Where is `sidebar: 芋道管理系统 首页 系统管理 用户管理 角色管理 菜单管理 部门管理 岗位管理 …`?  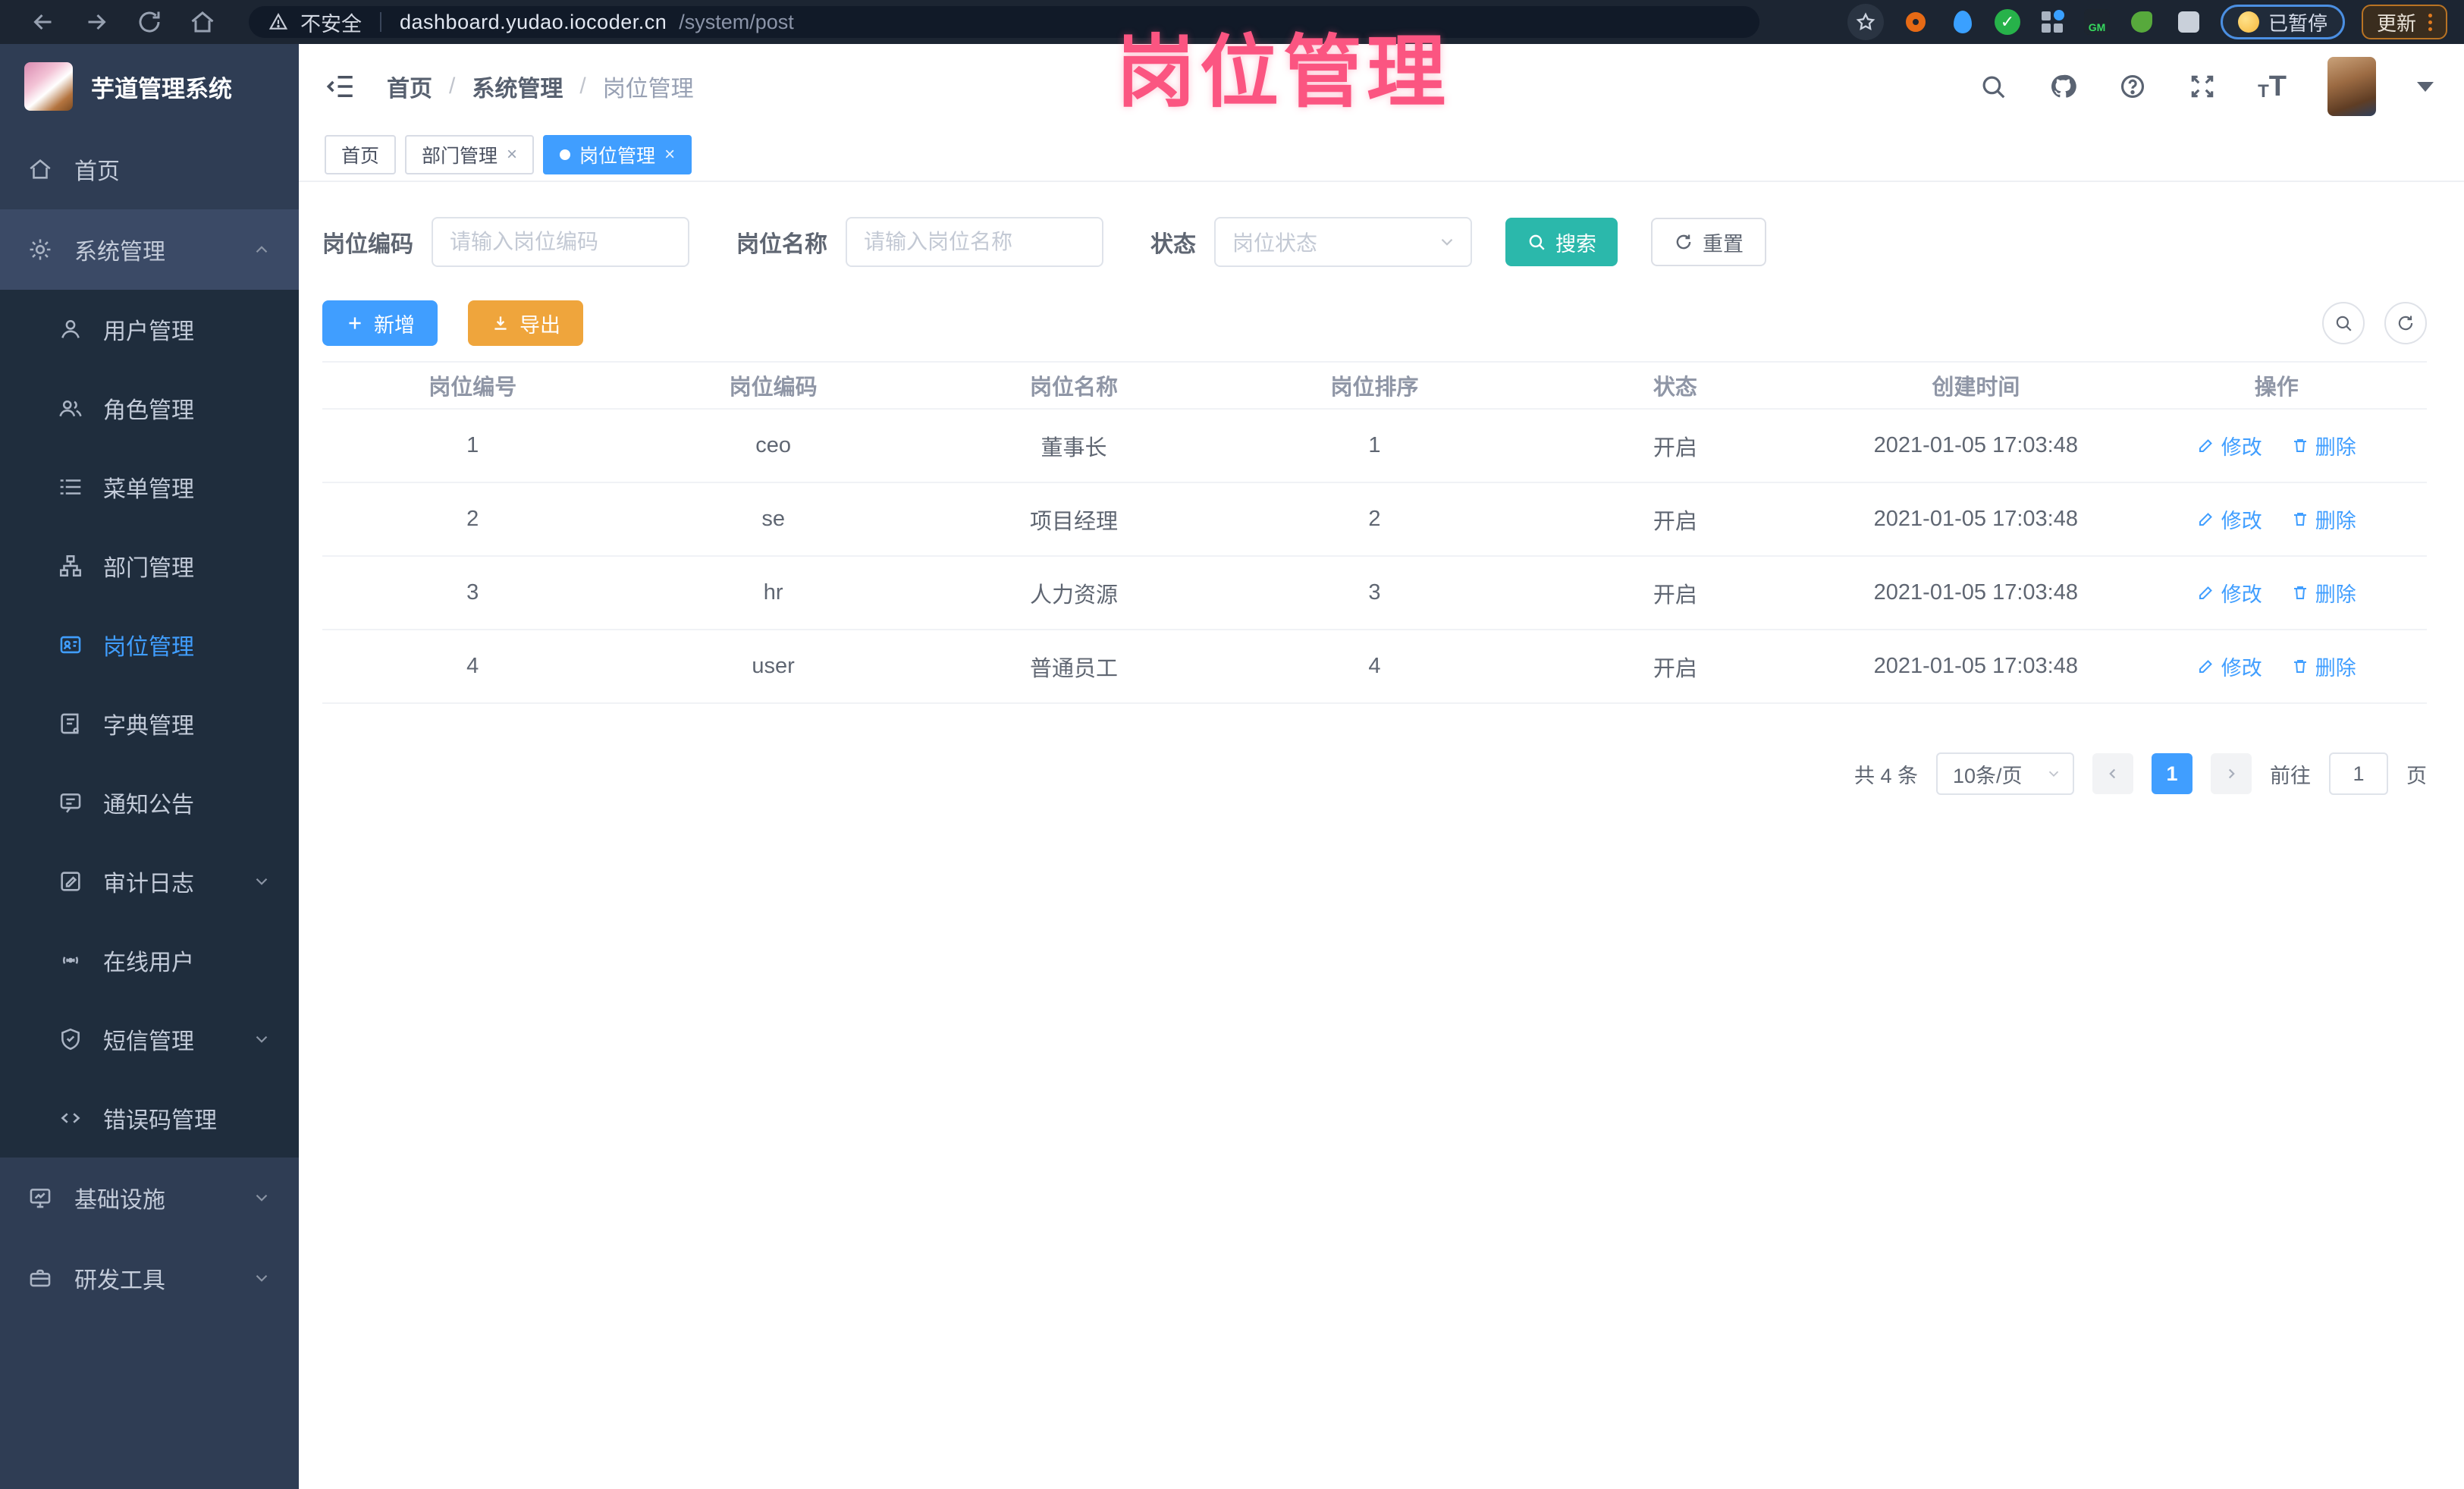 sidebar: 芋道管理系统 首页 系统管理 用户管理 角色管理 菜单管理 部门管理 岗位管理 … is located at coordinates (149, 766).